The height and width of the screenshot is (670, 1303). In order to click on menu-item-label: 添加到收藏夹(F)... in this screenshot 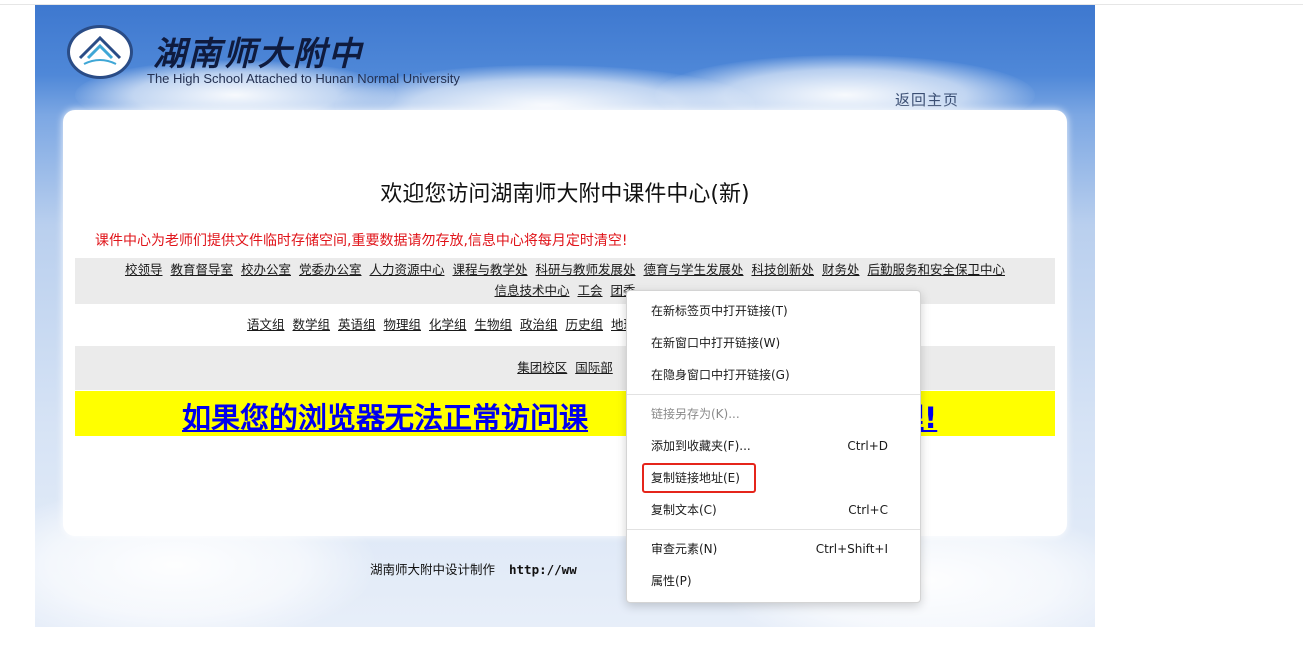, I will do `click(701, 446)`.